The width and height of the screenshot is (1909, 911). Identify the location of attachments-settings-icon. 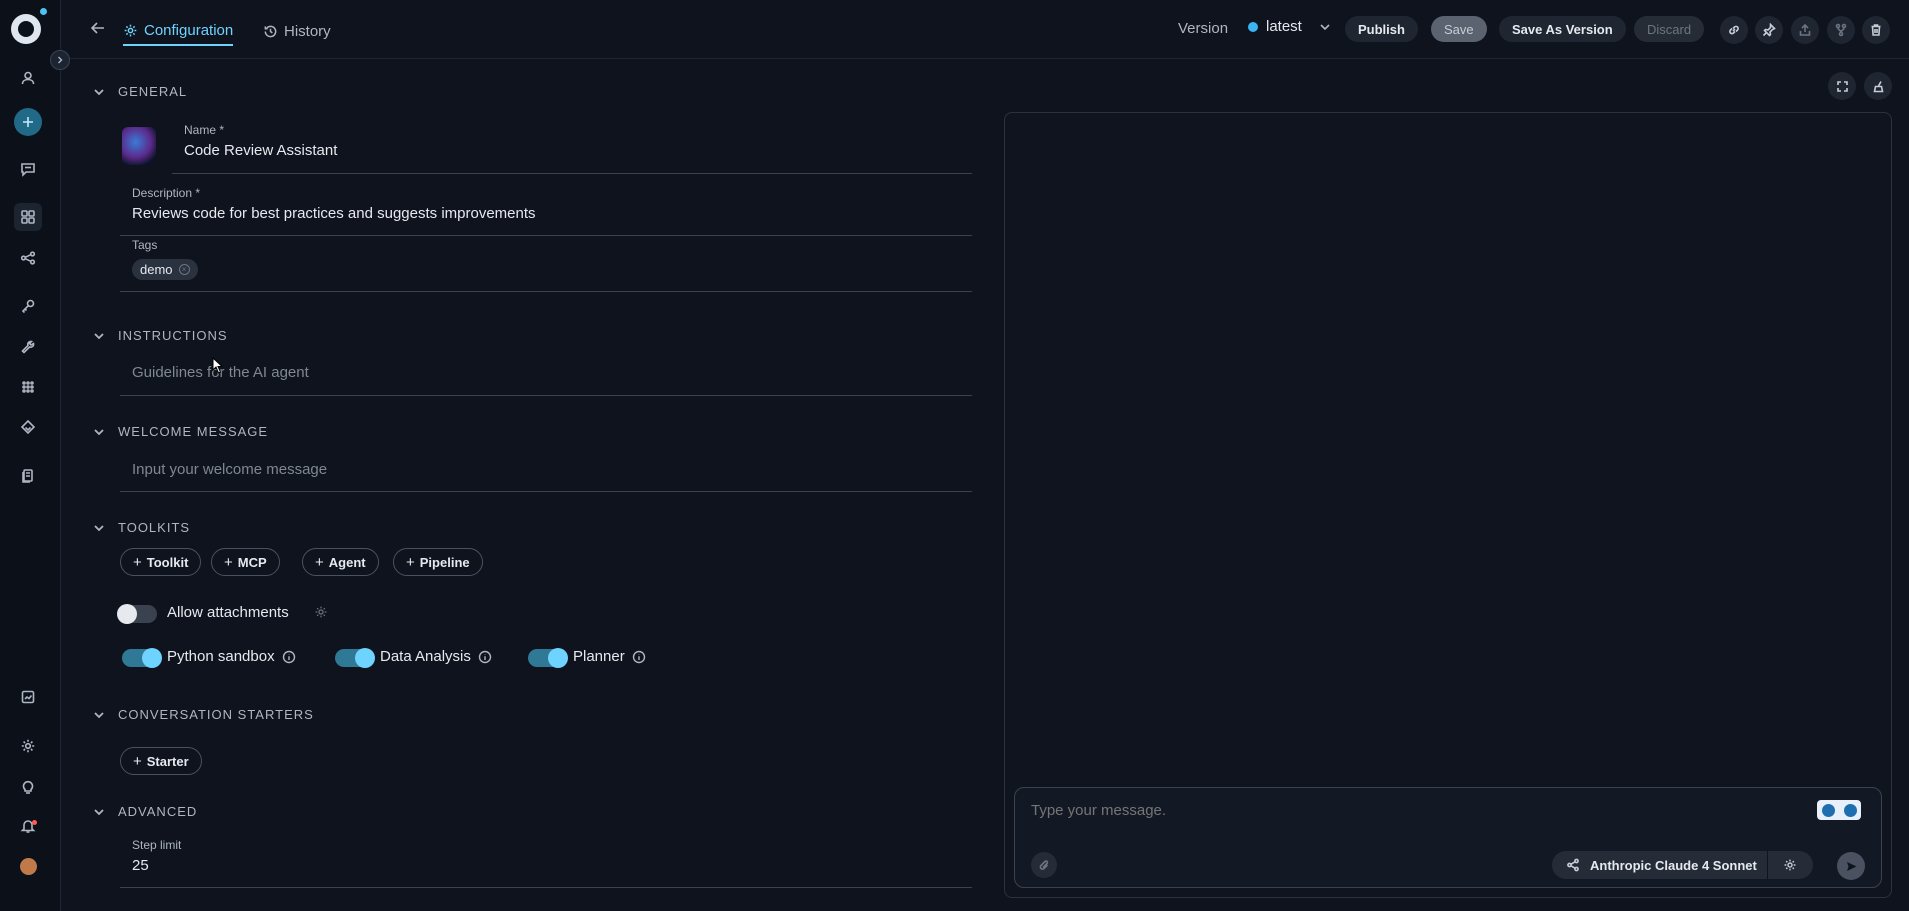
(321, 612).